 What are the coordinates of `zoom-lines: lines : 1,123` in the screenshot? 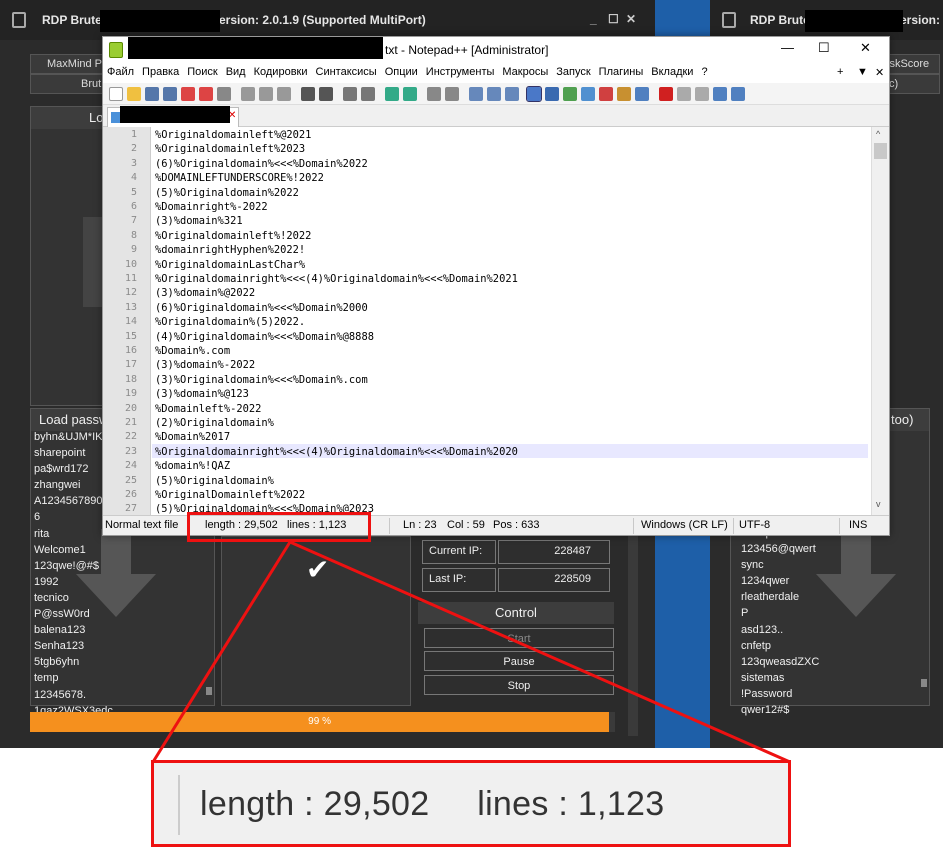 It's located at (571, 804).